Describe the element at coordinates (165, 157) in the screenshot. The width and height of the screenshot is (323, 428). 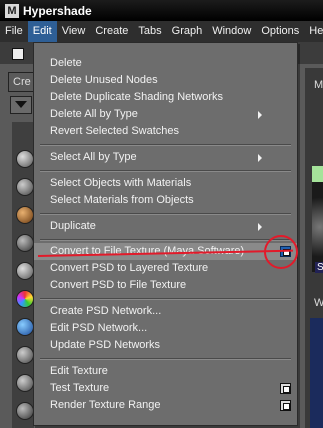
I see `menu-item-select-all-by-type: Select All by Type` at that location.